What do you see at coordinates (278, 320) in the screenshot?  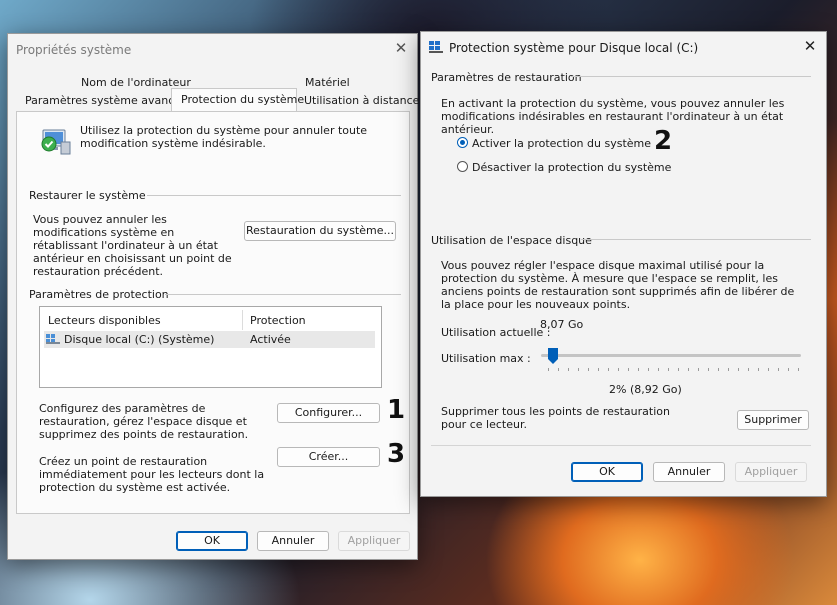 I see `column-header-protection: Protection` at bounding box center [278, 320].